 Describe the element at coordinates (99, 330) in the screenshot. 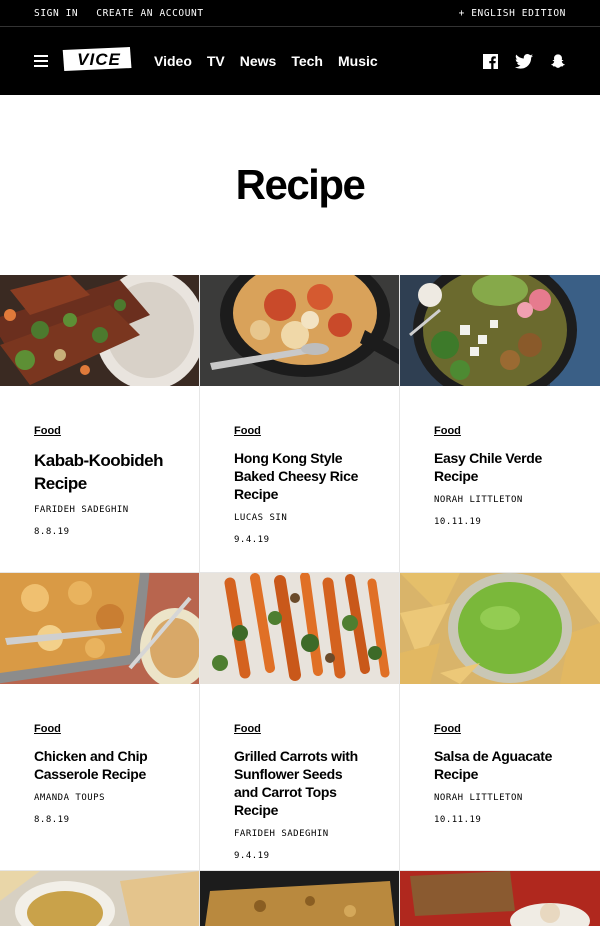

I see `recipe-image-kabab` at that location.